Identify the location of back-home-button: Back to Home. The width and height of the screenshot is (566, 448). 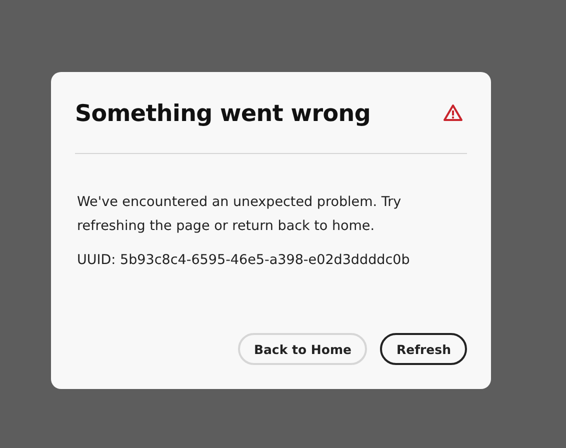
(303, 349).